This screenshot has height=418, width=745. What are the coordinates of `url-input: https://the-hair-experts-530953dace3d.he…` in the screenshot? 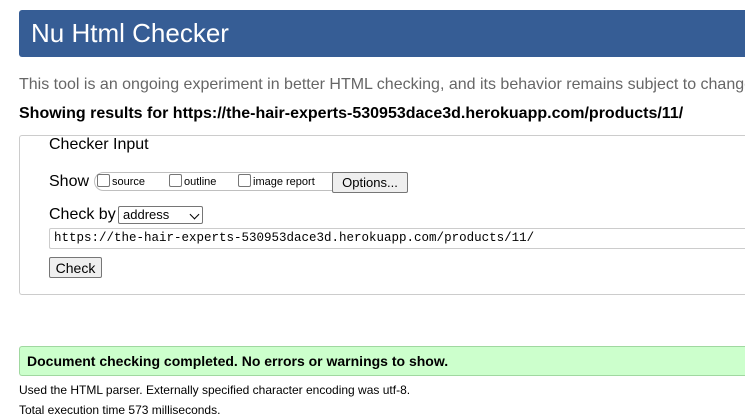 It's located at (397, 238).